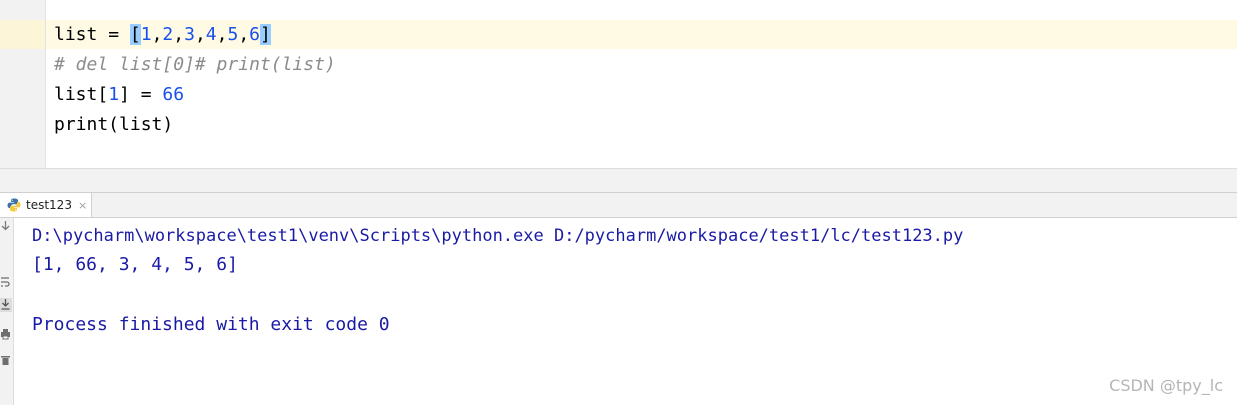 Image resolution: width=1237 pixels, height=405 pixels. What do you see at coordinates (6, 361) in the screenshot?
I see `delete-icon` at bounding box center [6, 361].